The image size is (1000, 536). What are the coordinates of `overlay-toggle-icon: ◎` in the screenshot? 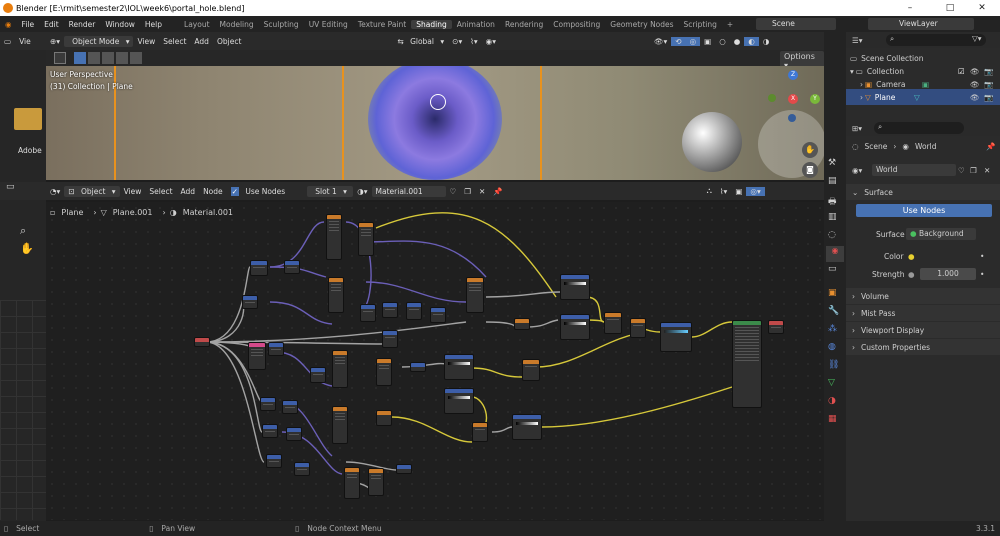 It's located at (693, 41).